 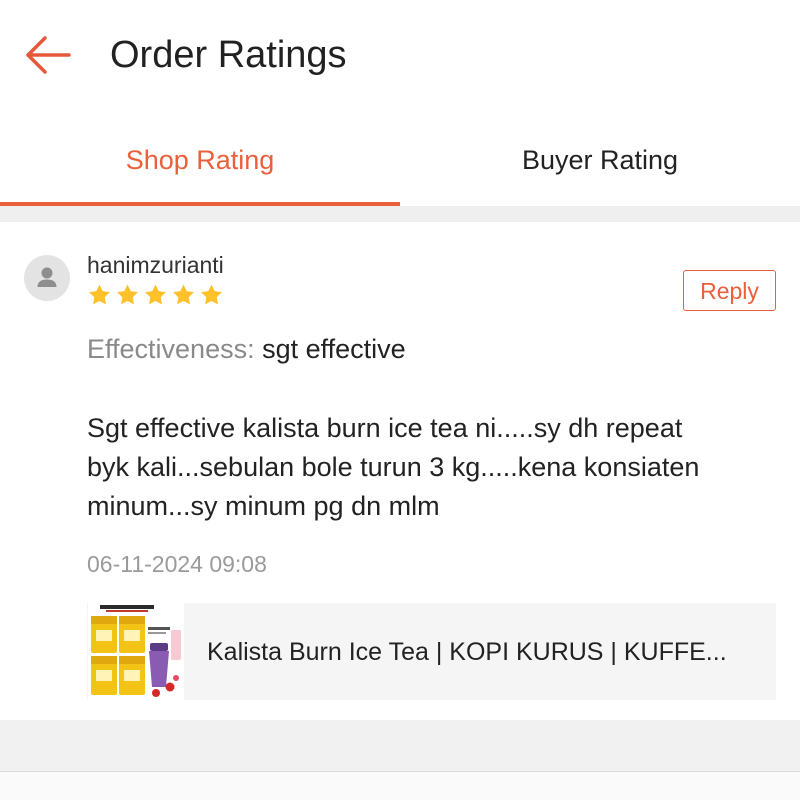 I want to click on avatar, so click(x=47, y=278).